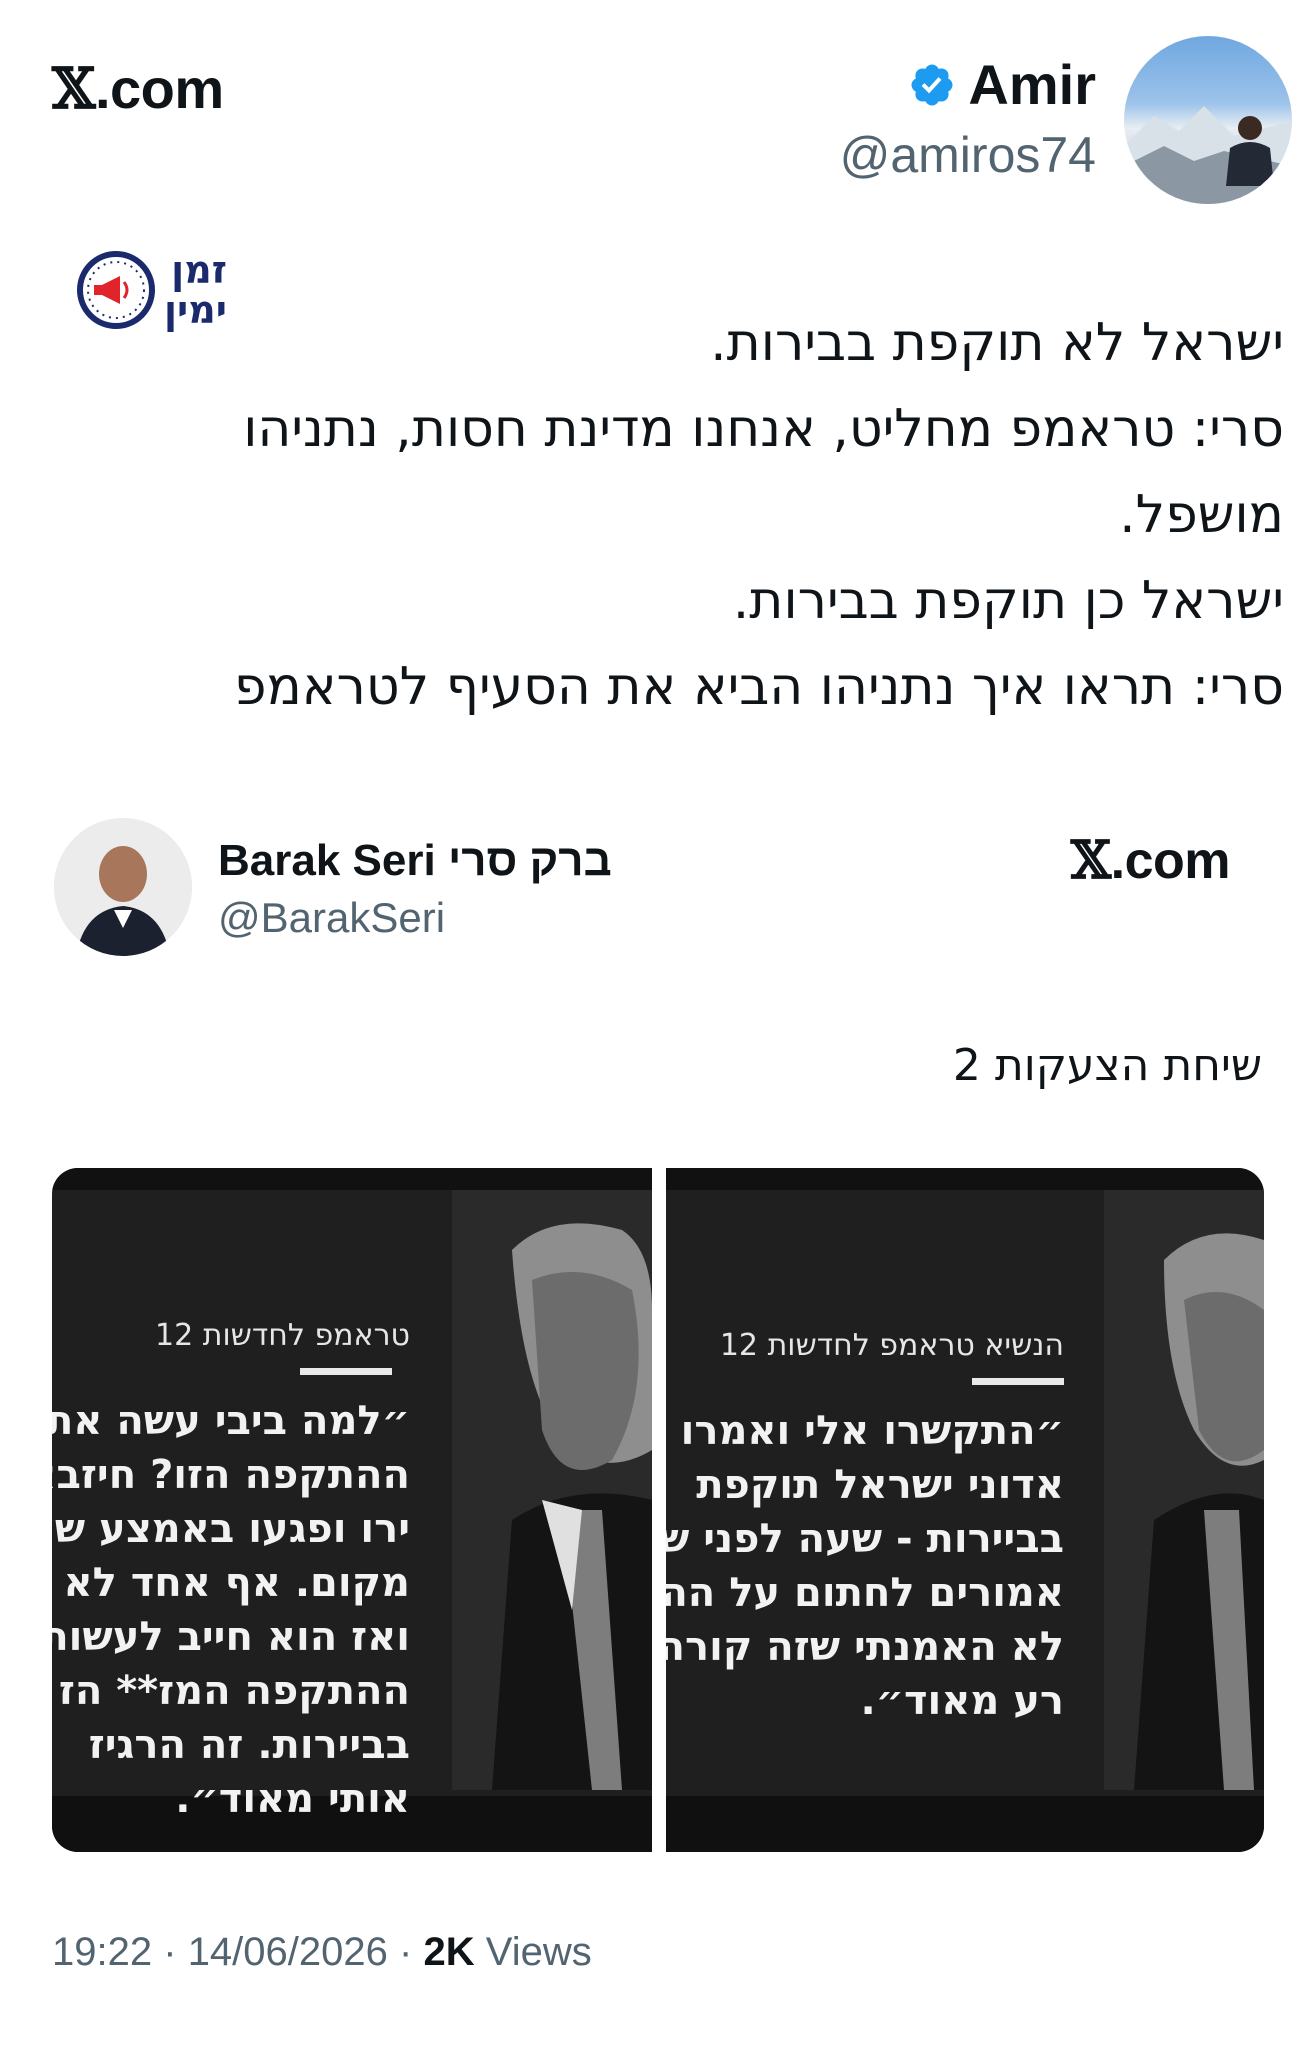 The width and height of the screenshot is (1314, 2048). I want to click on quote-line: בביירות - שעה לפני ש, so click(865, 1539).